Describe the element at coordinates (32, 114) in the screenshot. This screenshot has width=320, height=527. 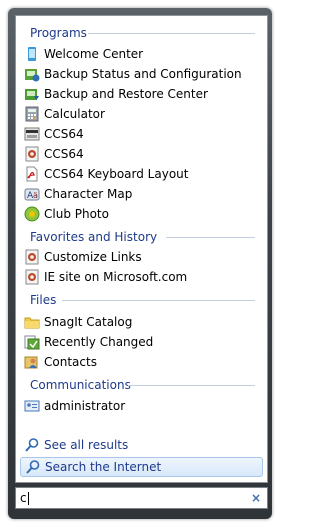
I see `calculator-icon` at that location.